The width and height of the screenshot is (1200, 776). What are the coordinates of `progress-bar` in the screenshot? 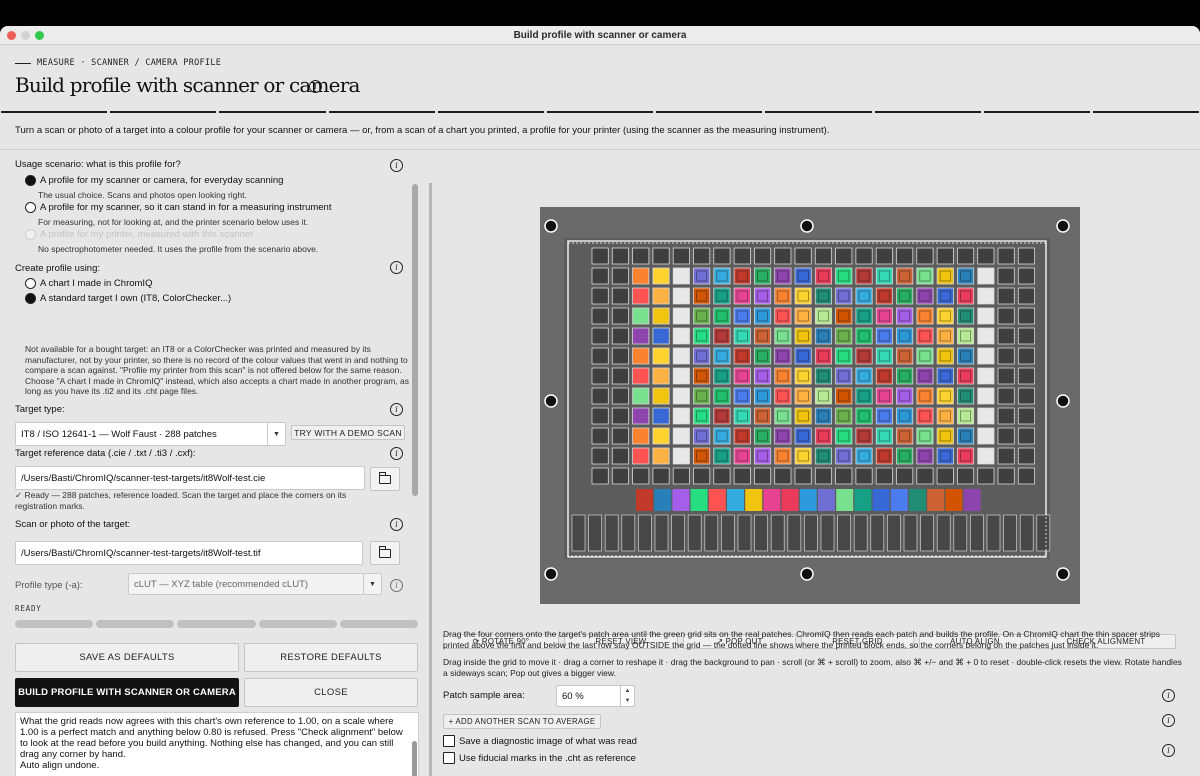 It's located at (217, 624).